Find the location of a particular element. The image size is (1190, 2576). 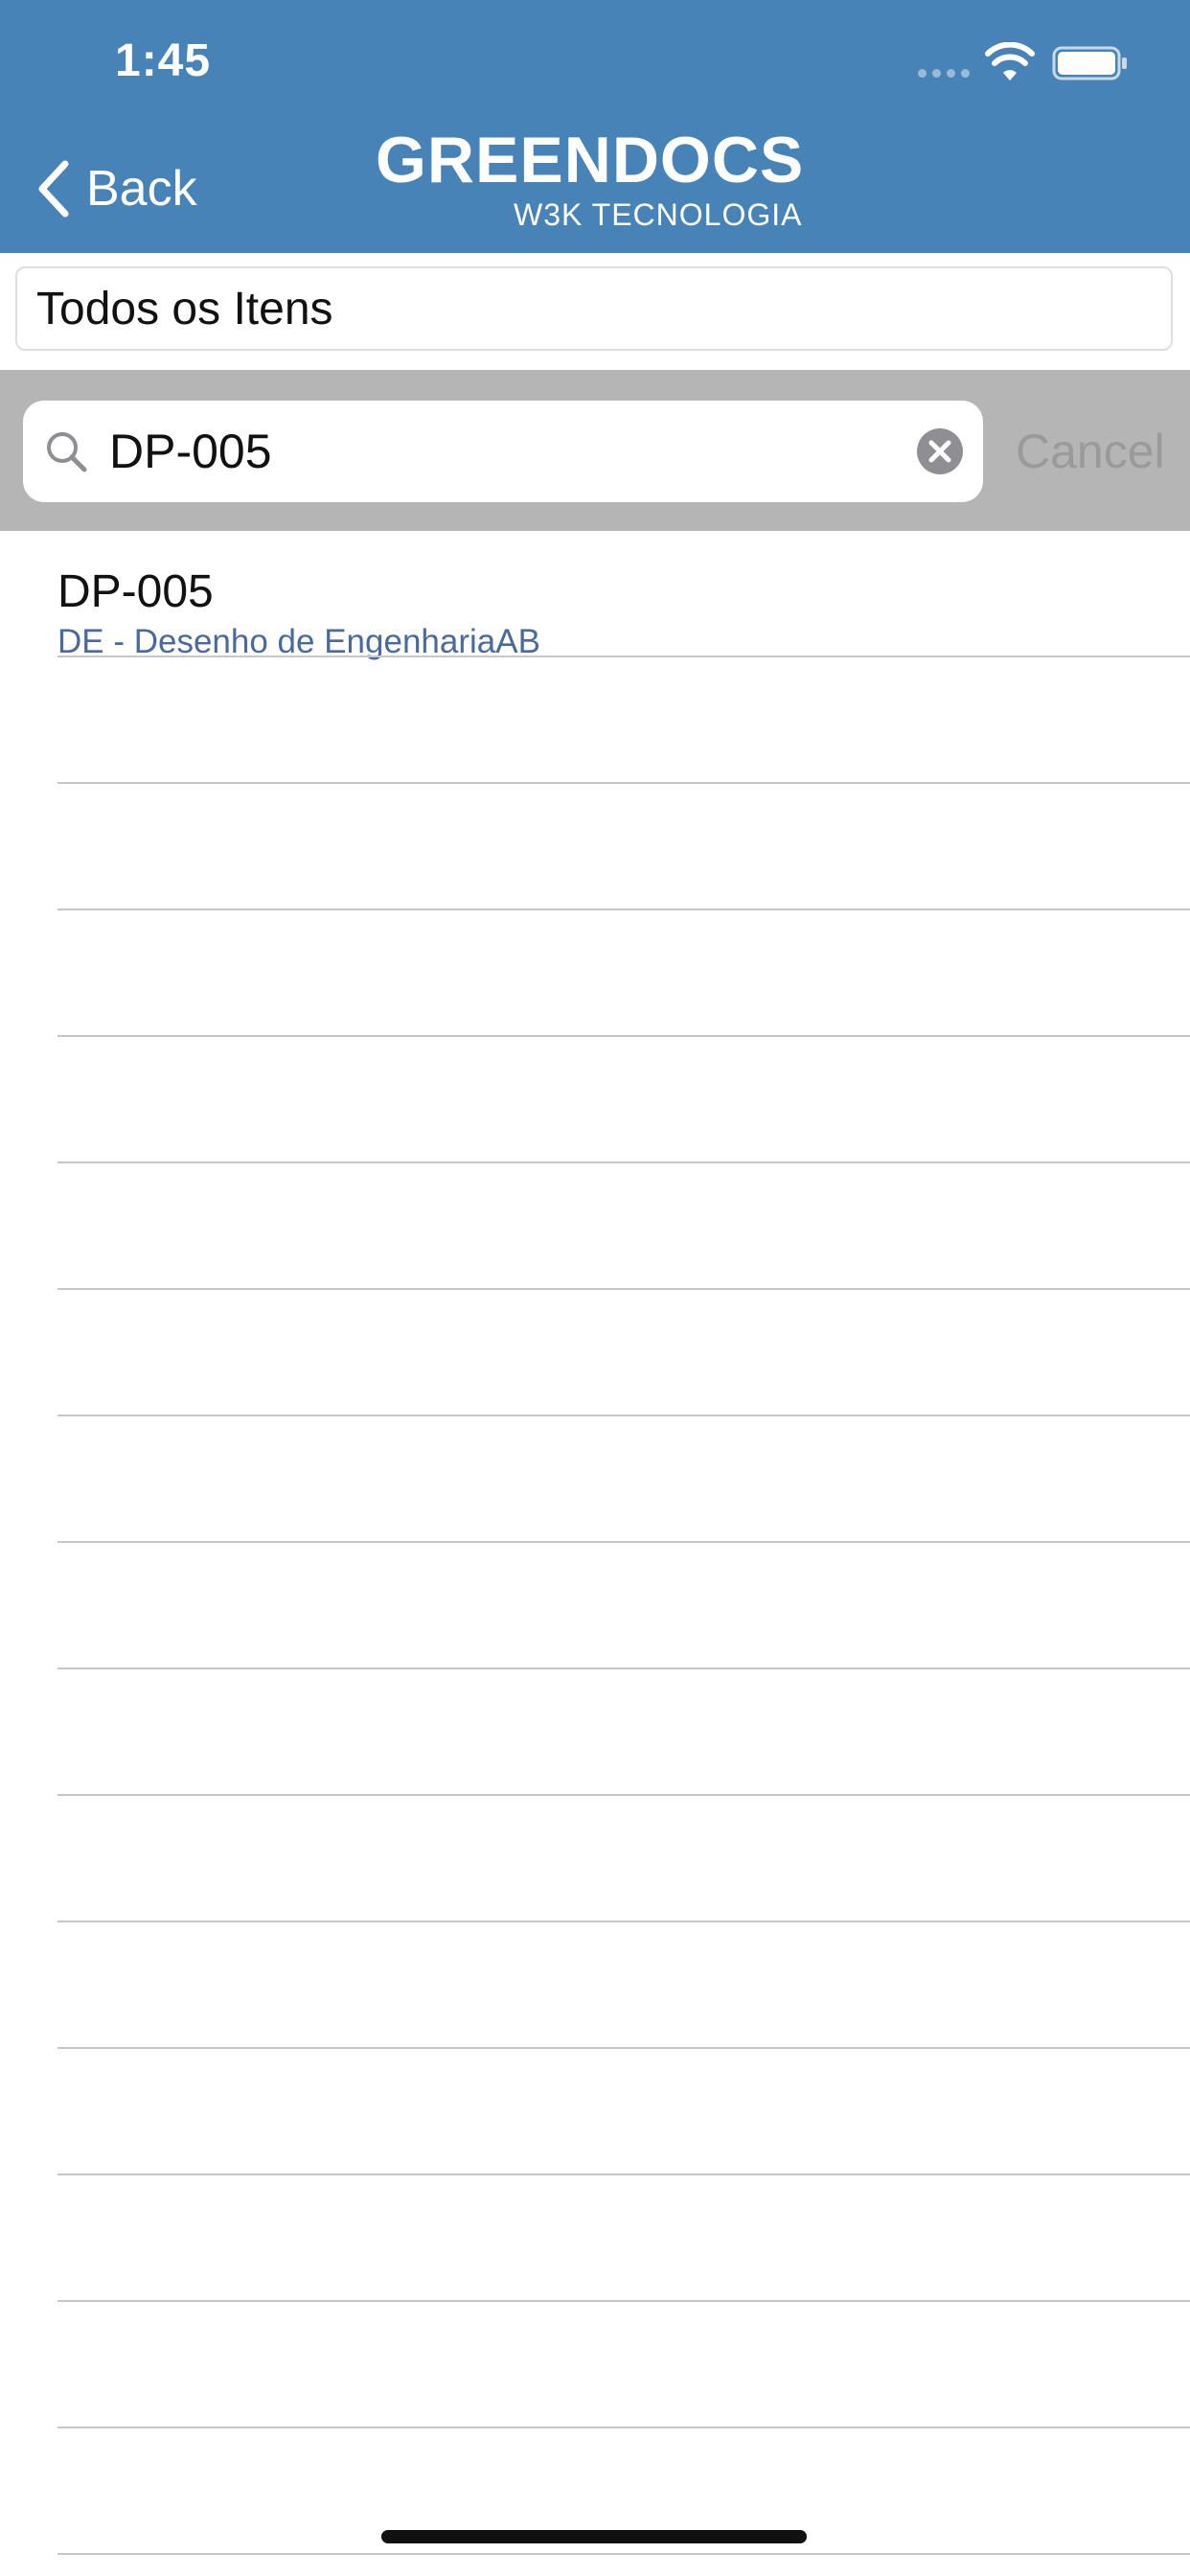

brand-subtitle: W3K TECNOLOGIA is located at coordinates (658, 214).